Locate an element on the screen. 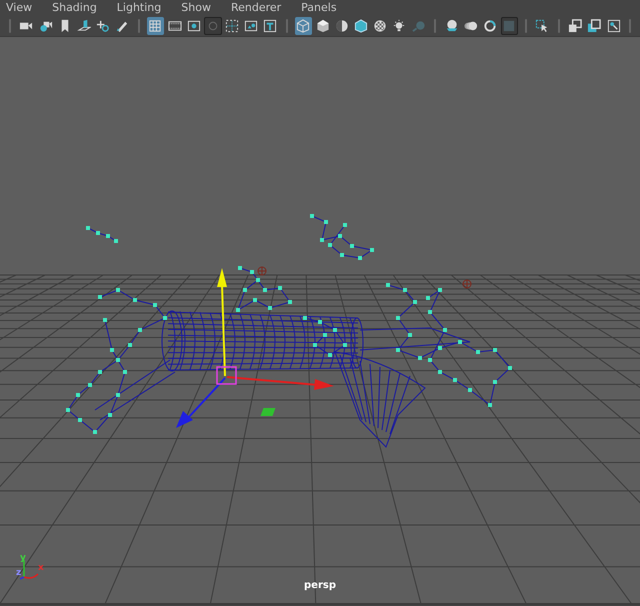 Image resolution: width=640 pixels, height=606 pixels. textured-cube-icon is located at coordinates (361, 25).